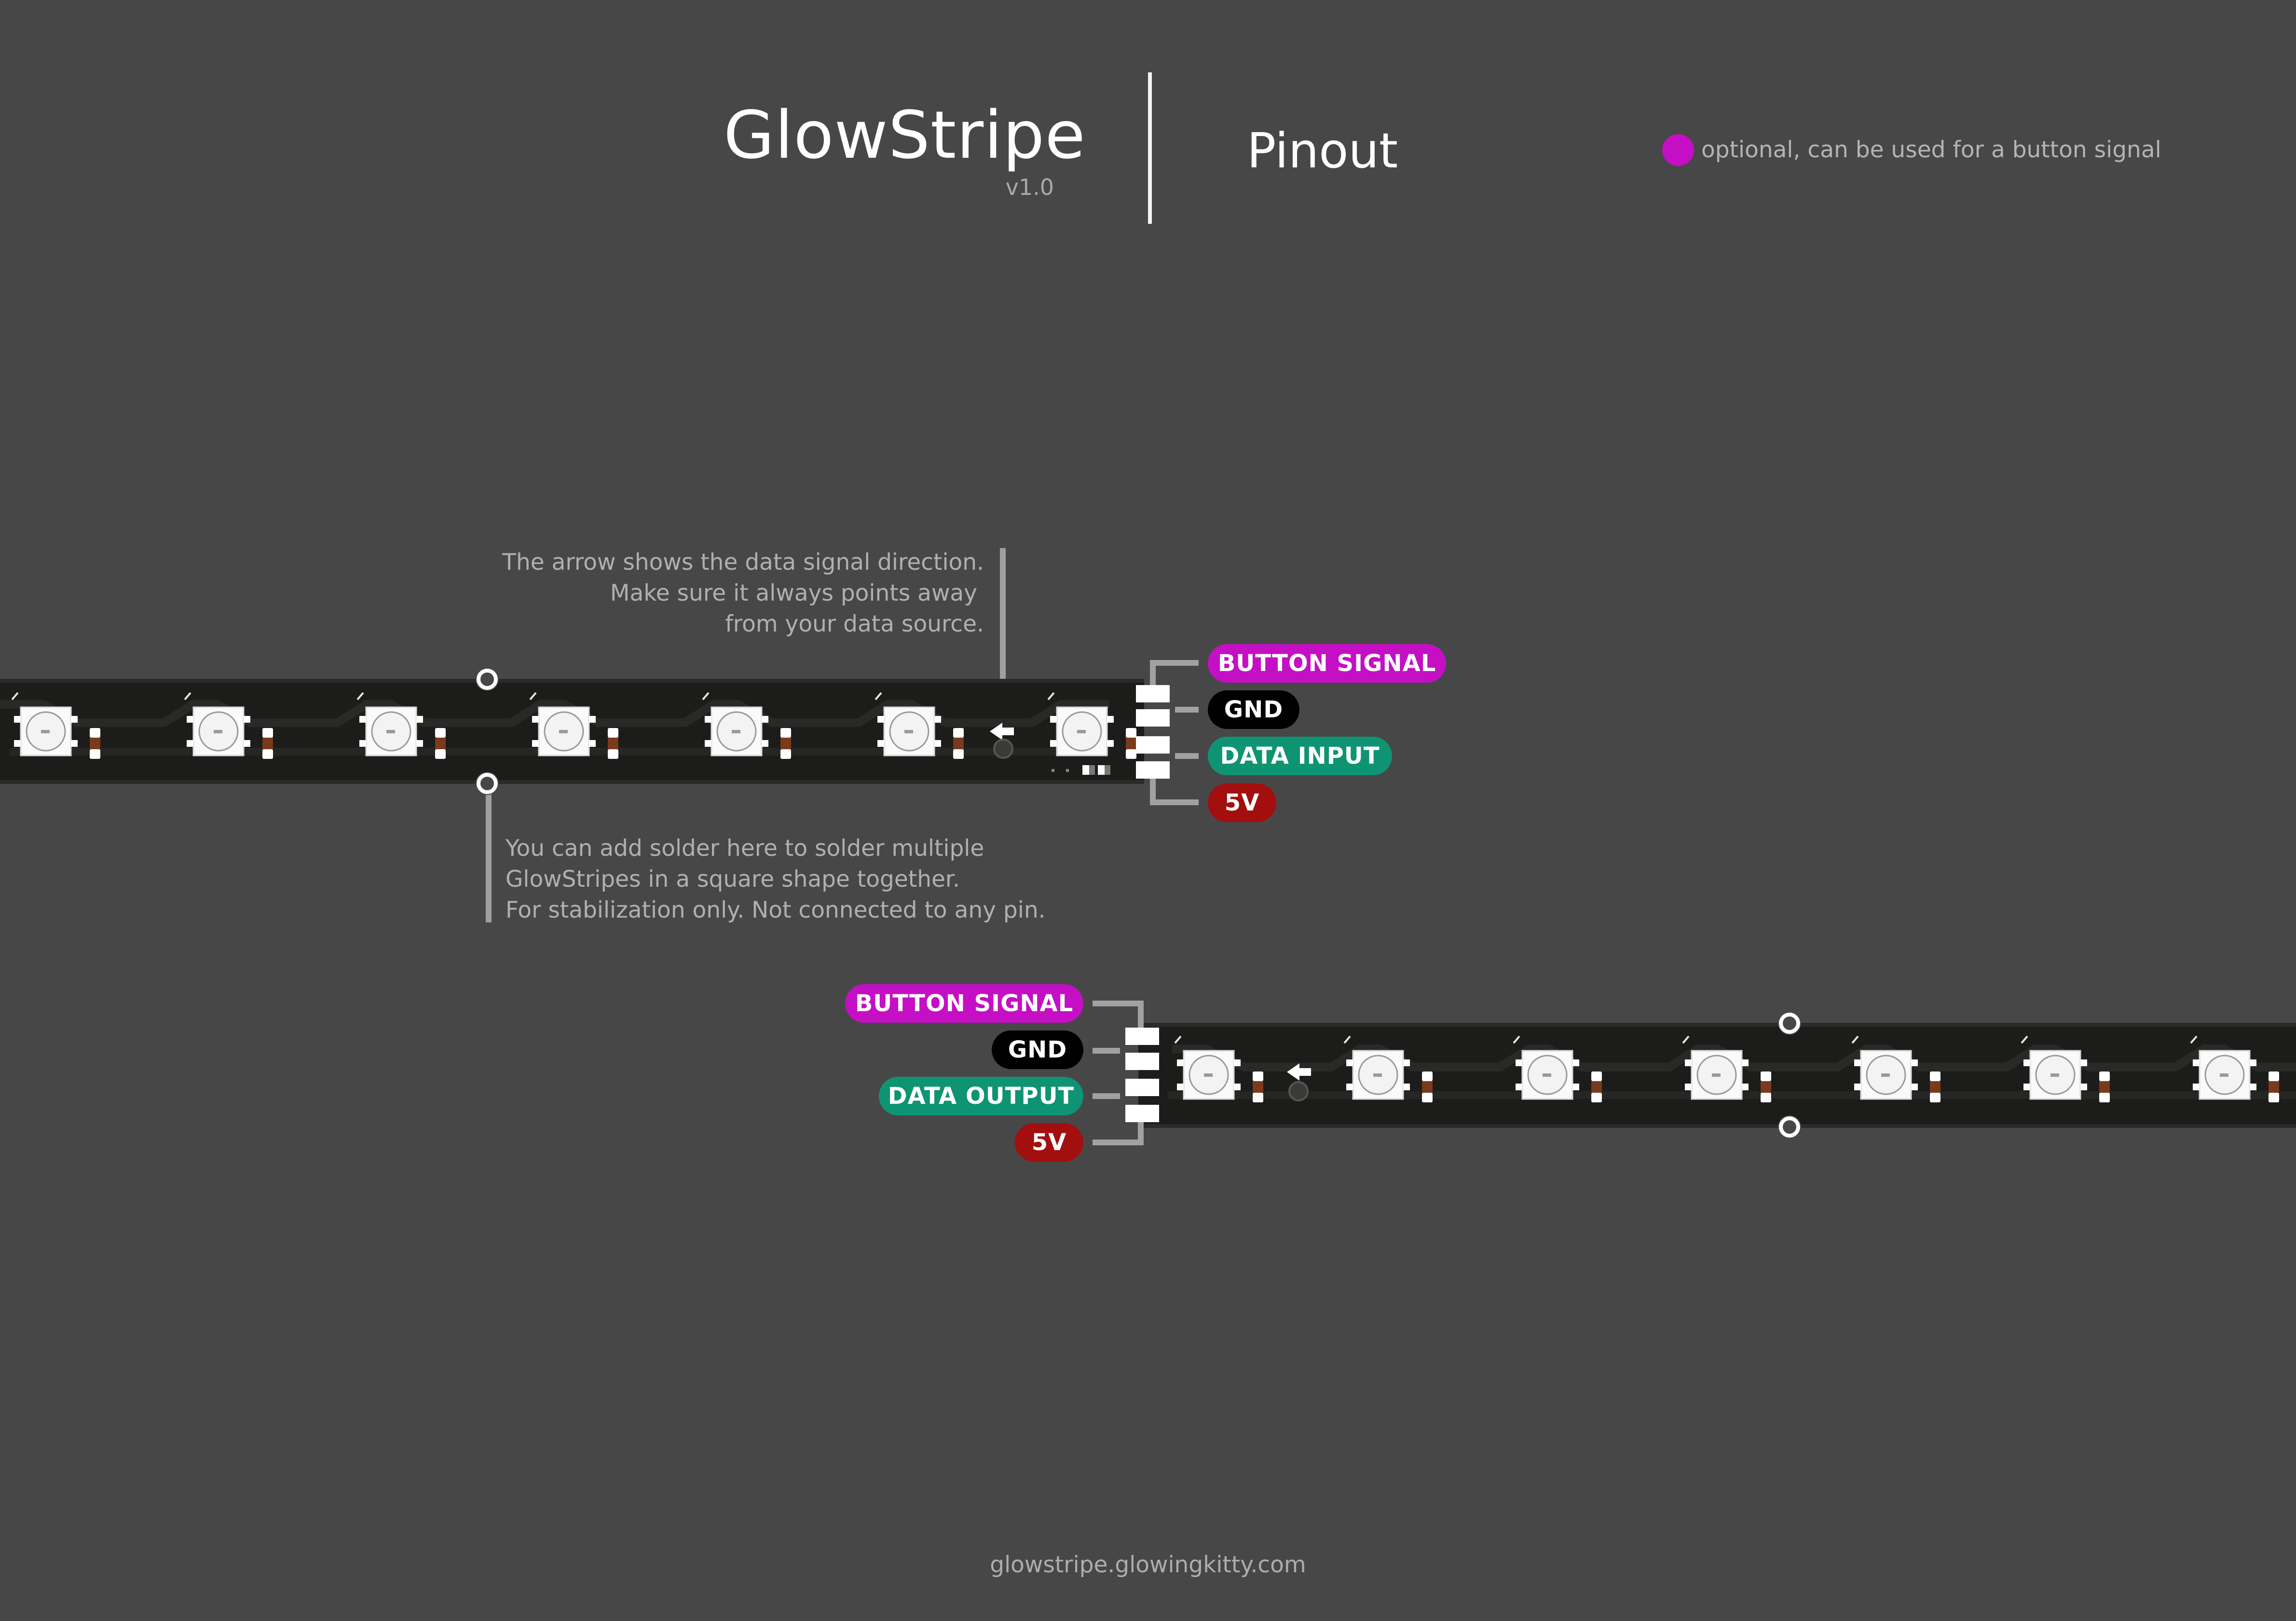  I want to click on pin-label-data-input: DATA INPUT, so click(1300, 756).